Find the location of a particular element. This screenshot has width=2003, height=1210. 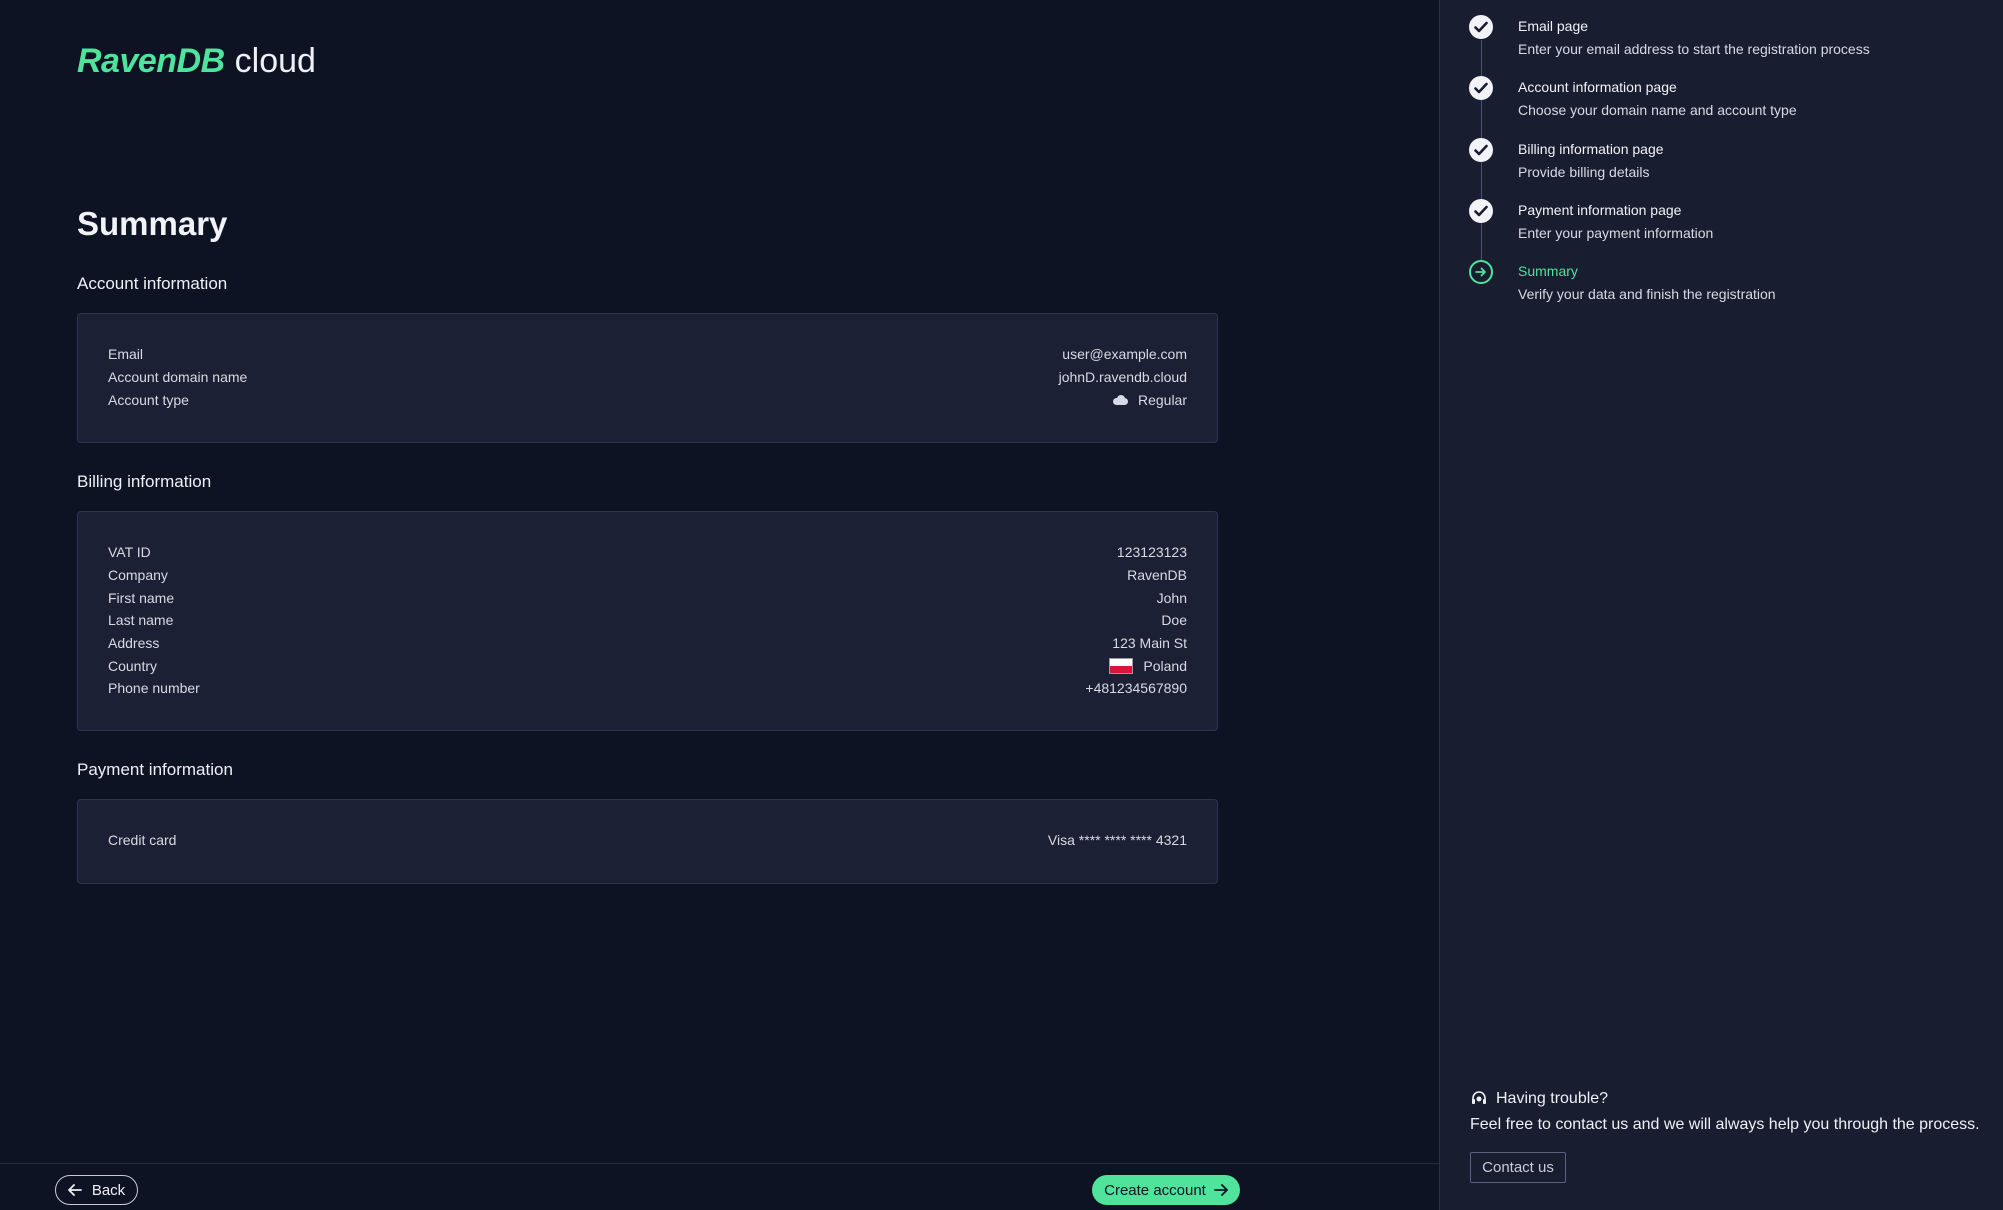

logo: RavenDB cloud is located at coordinates (196, 62).